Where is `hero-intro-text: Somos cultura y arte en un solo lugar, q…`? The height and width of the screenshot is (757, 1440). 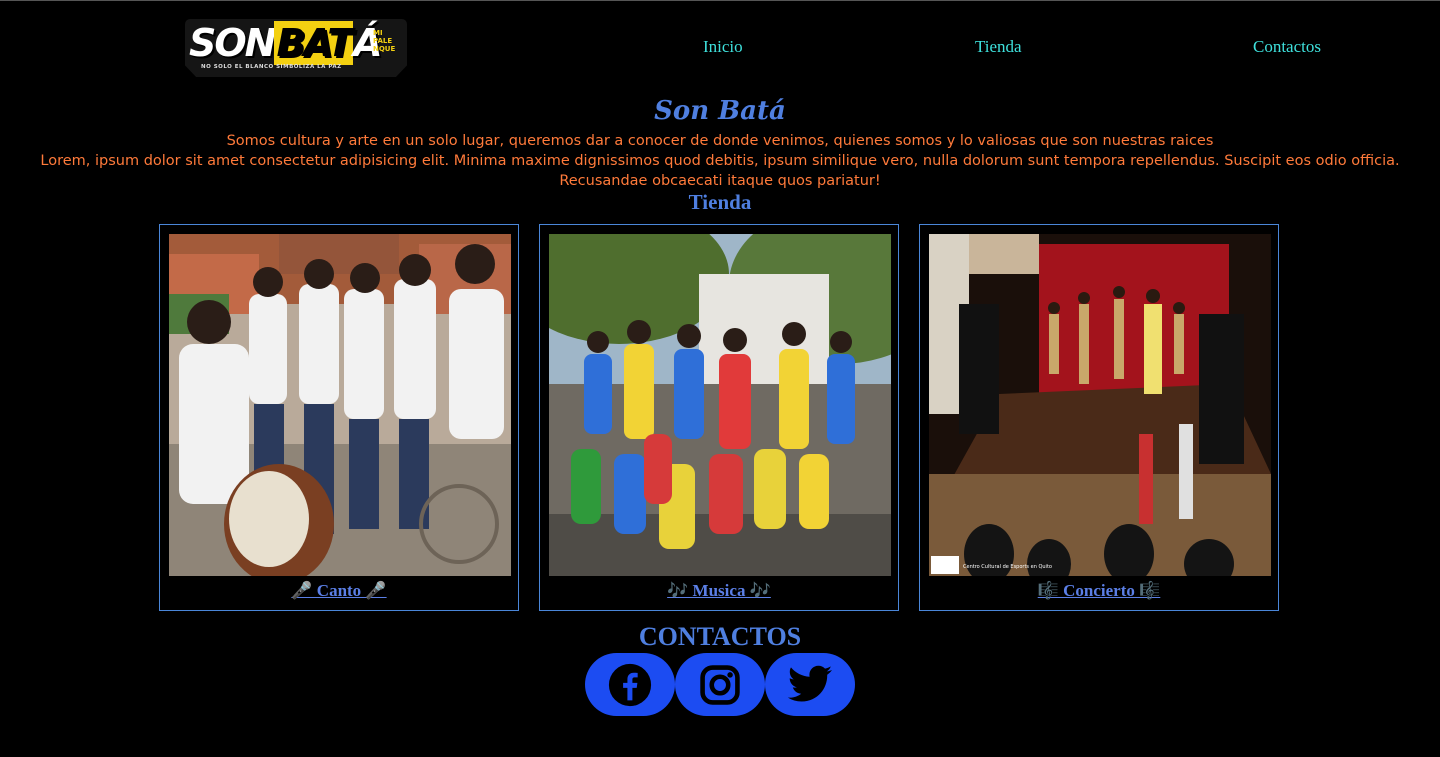 hero-intro-text: Somos cultura y arte en un solo lugar, q… is located at coordinates (720, 141).